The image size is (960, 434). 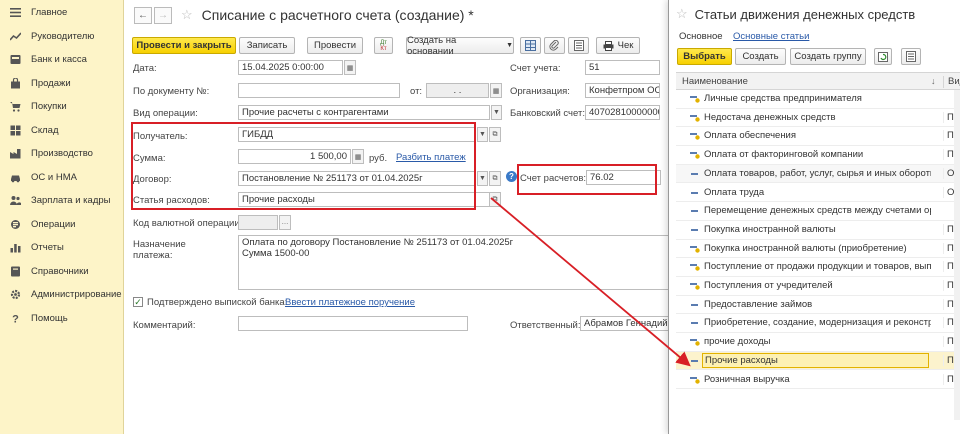 I want to click on save-button: Записать, so click(x=267, y=45).